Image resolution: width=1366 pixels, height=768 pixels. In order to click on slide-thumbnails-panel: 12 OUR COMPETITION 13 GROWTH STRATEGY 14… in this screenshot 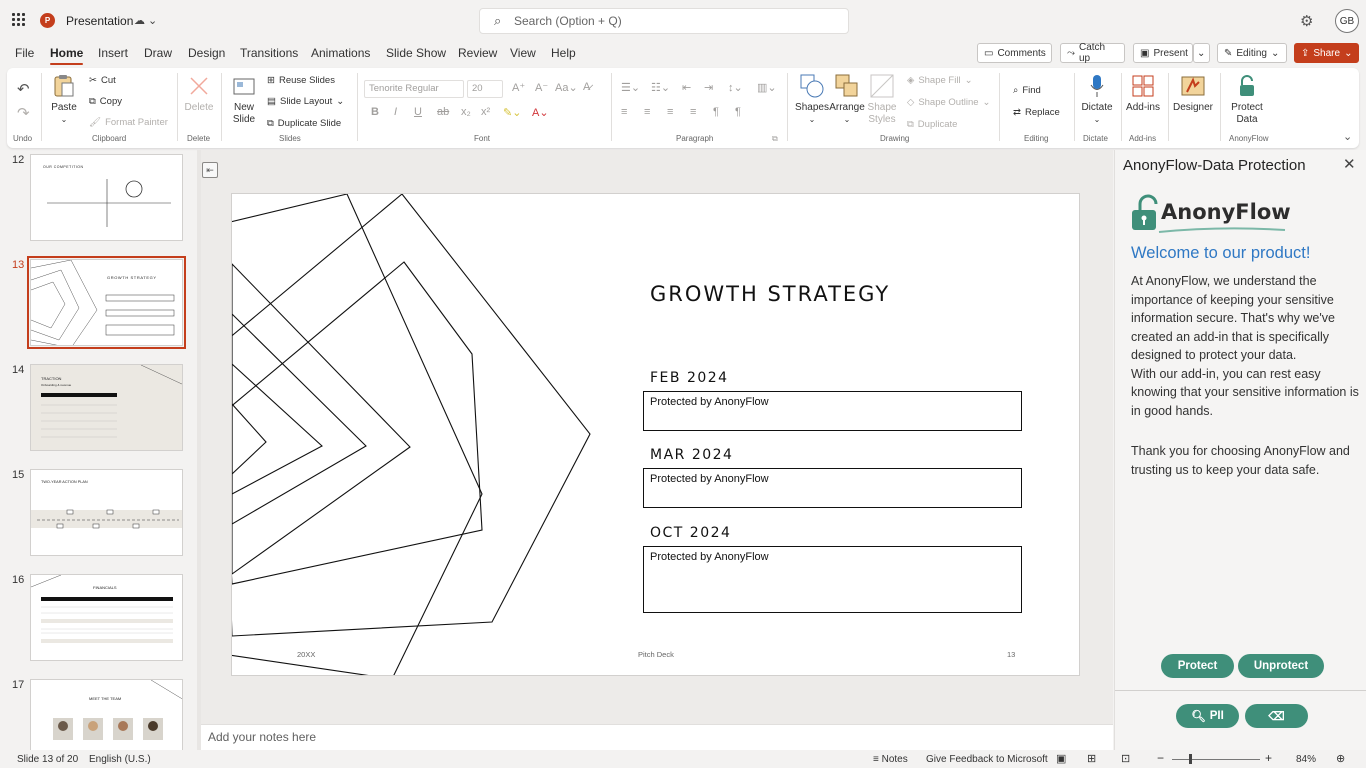, I will do `click(98, 450)`.